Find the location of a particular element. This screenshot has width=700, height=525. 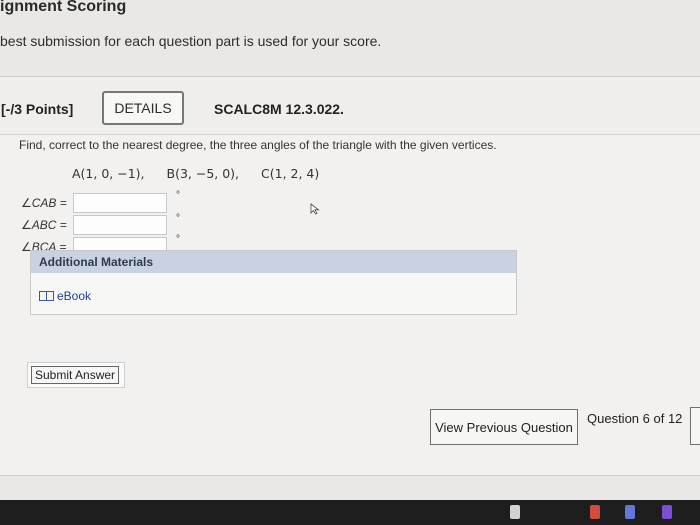

angle-abc-label: ∠ABC = is located at coordinates (44, 225).